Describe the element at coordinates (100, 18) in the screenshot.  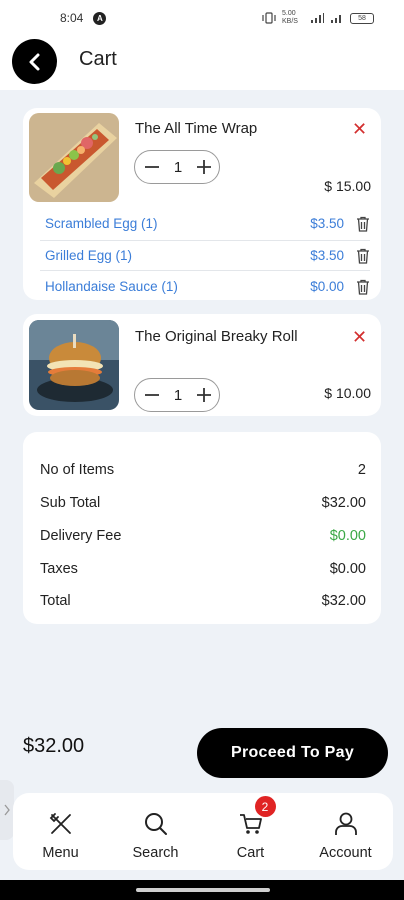
I see `app-notification-icon: A` at that location.